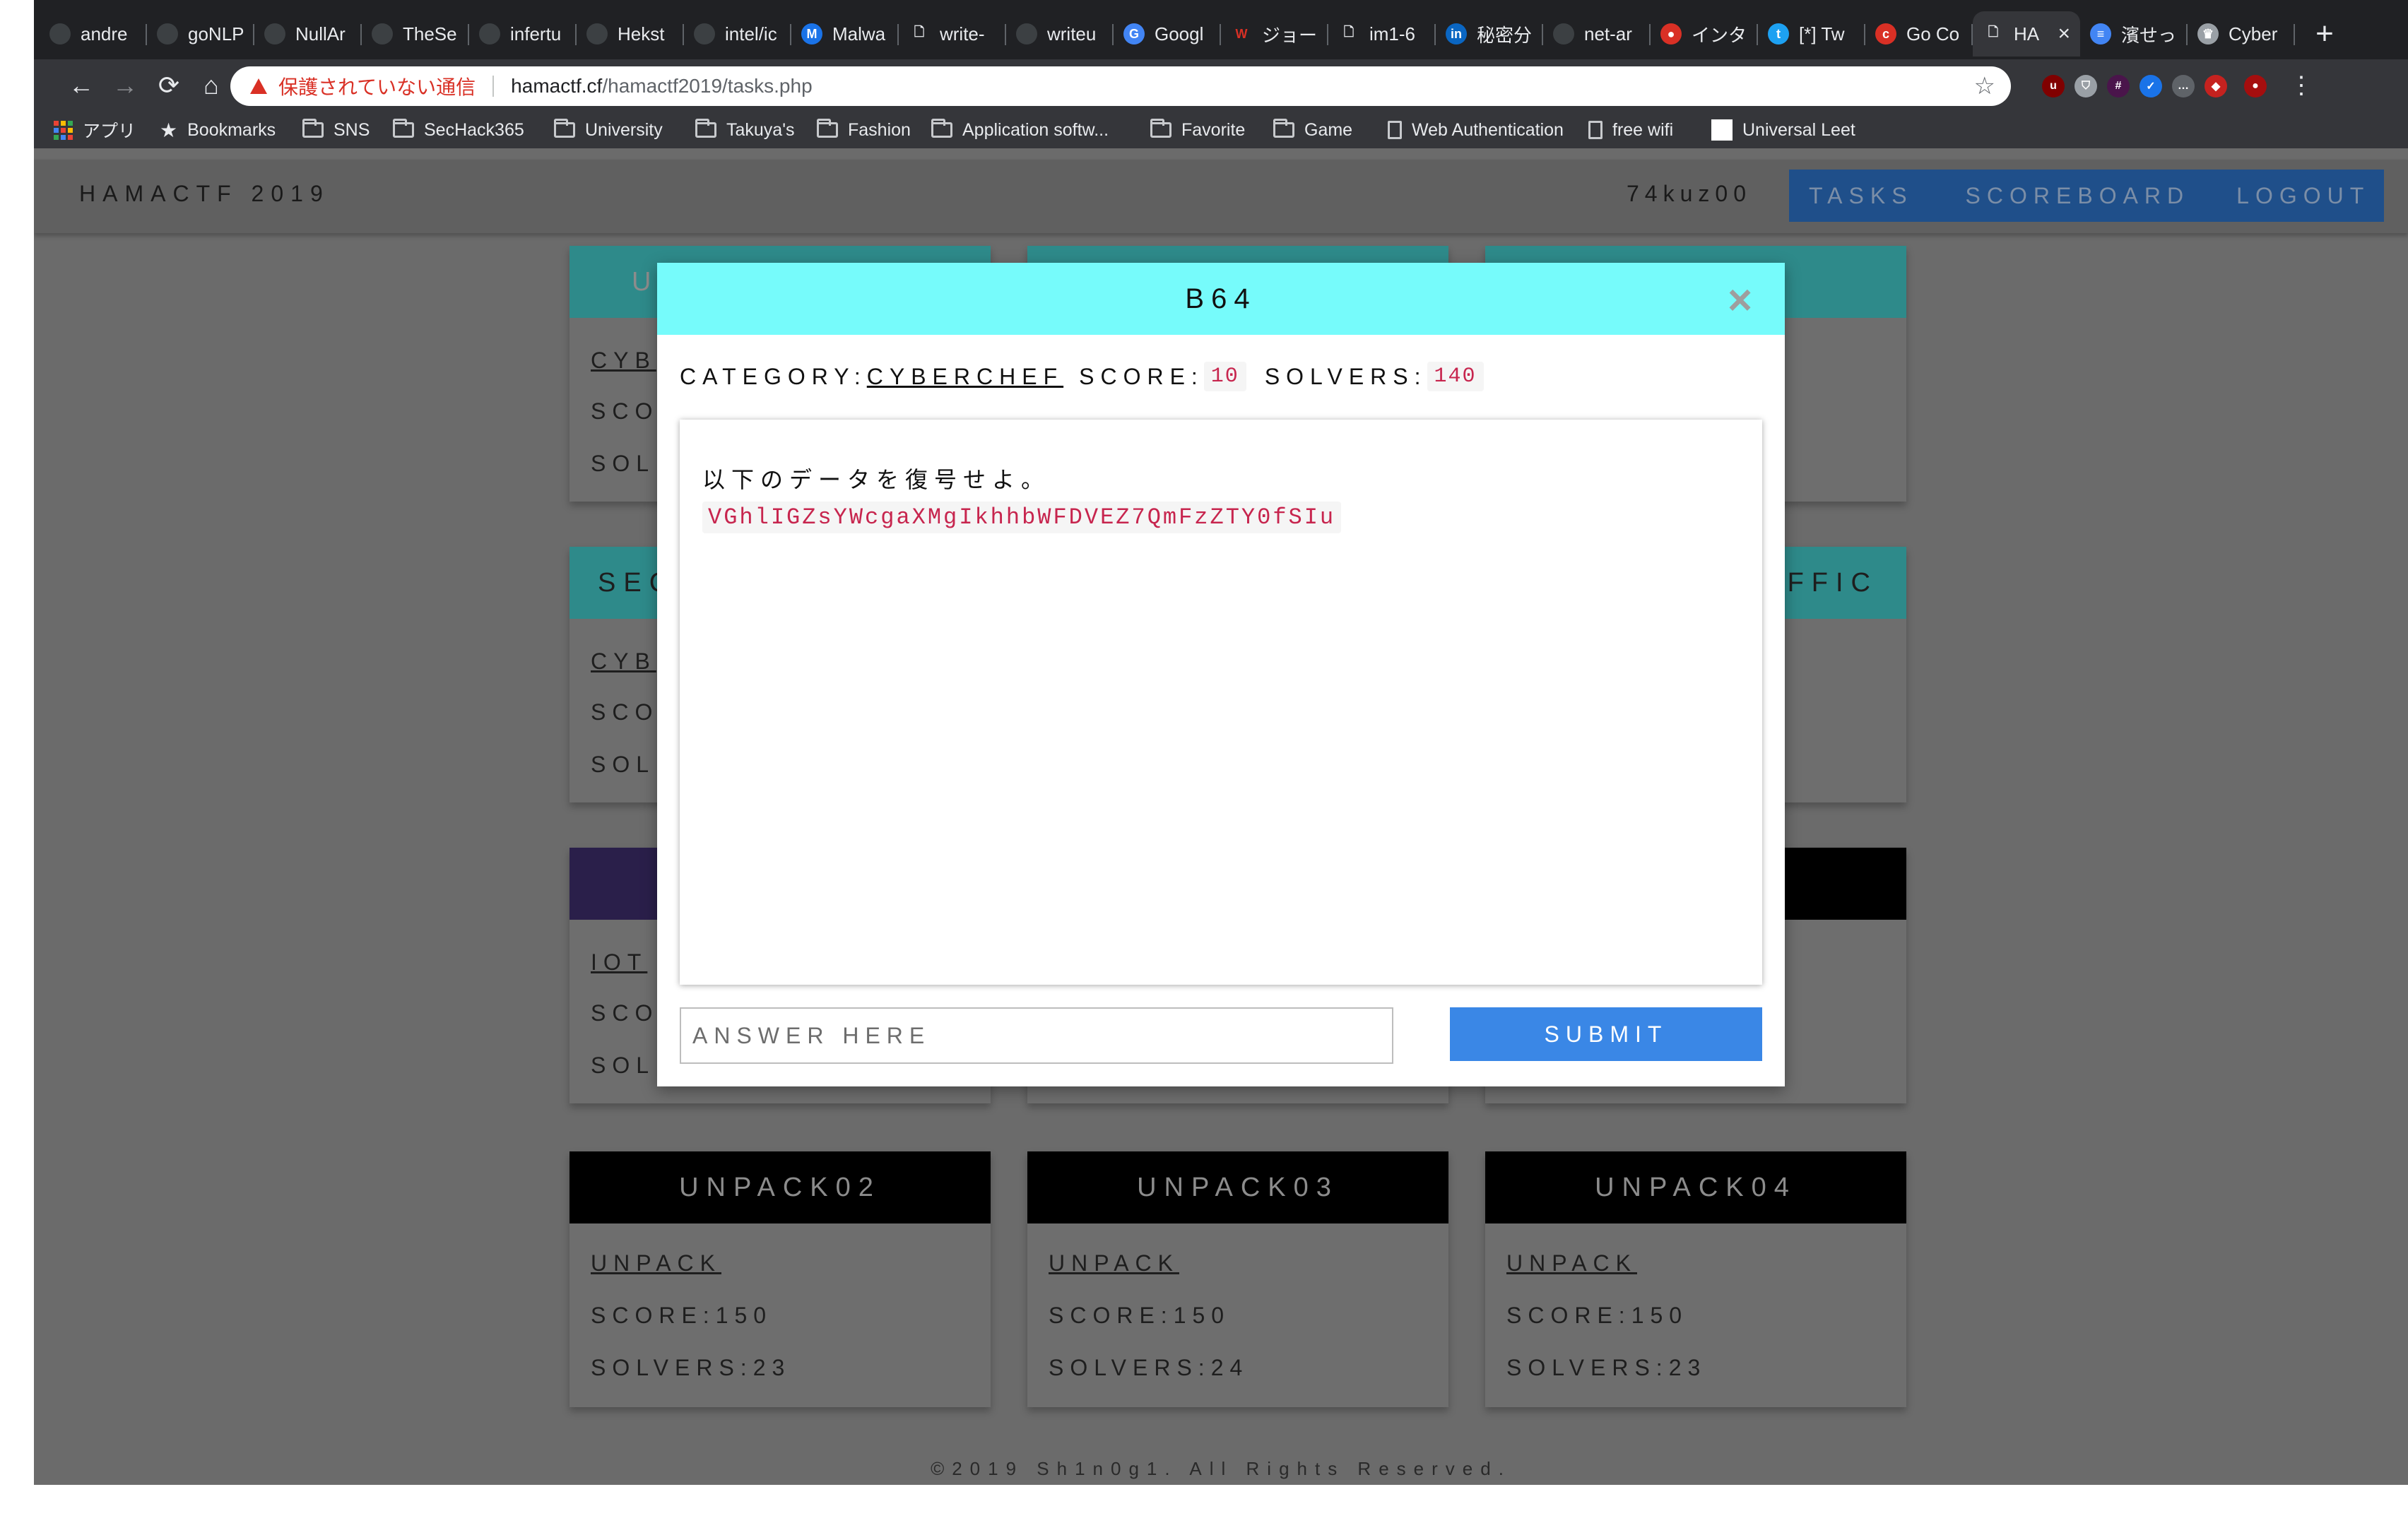 This screenshot has height=1523, width=2408. Describe the element at coordinates (1919, 34) in the screenshot. I see `browser-tab: c Go Co` at that location.